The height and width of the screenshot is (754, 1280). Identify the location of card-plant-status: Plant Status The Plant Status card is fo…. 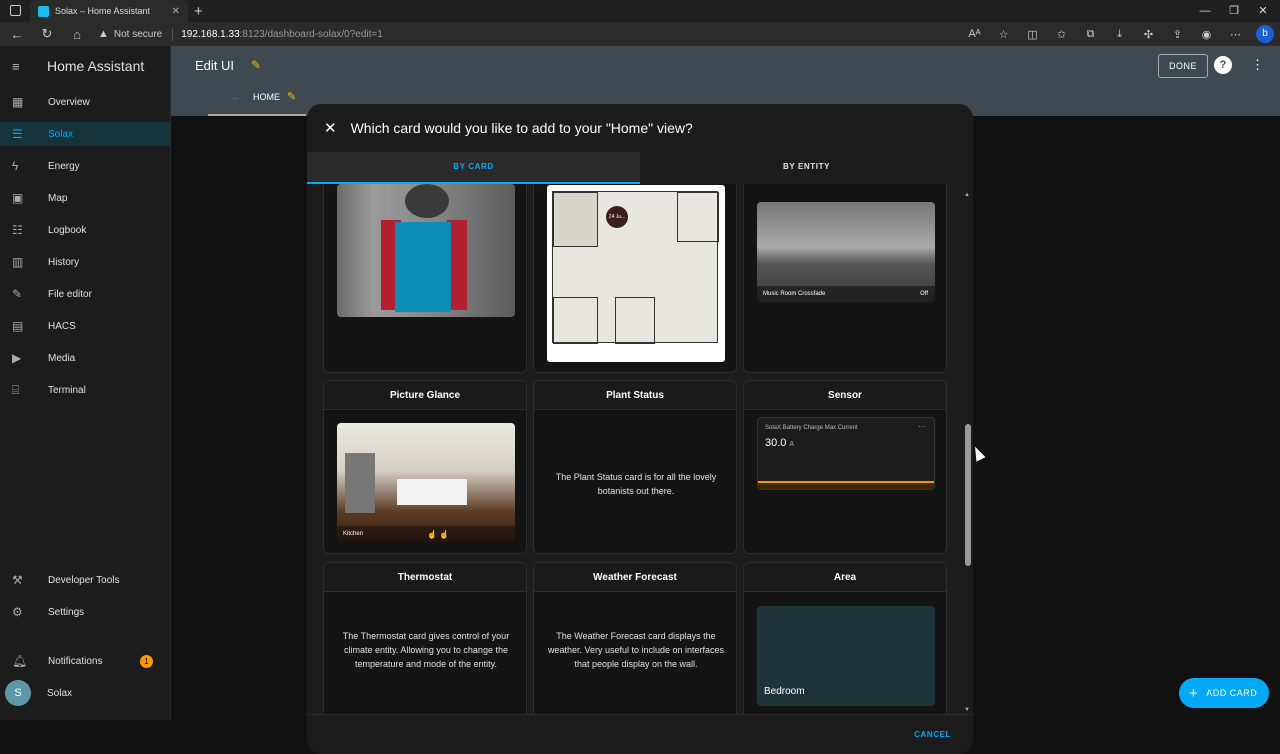
(635, 467).